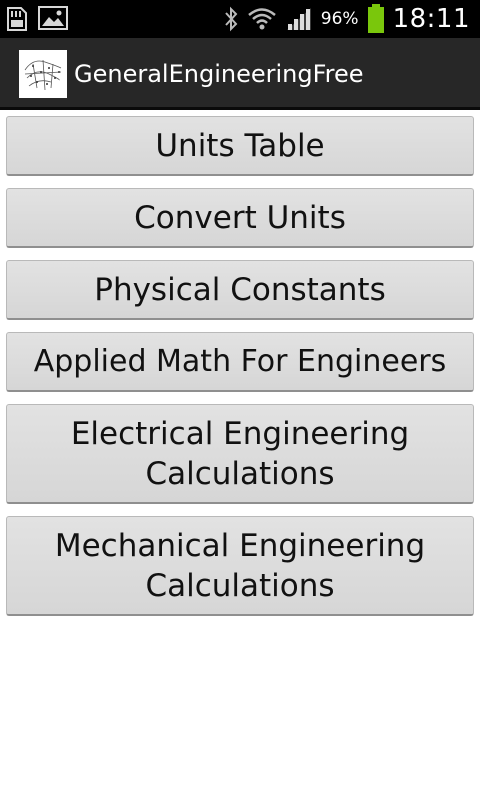  Describe the element at coordinates (240, 545) in the screenshot. I see `button-label-line1: Mechanical Engineering` at that location.